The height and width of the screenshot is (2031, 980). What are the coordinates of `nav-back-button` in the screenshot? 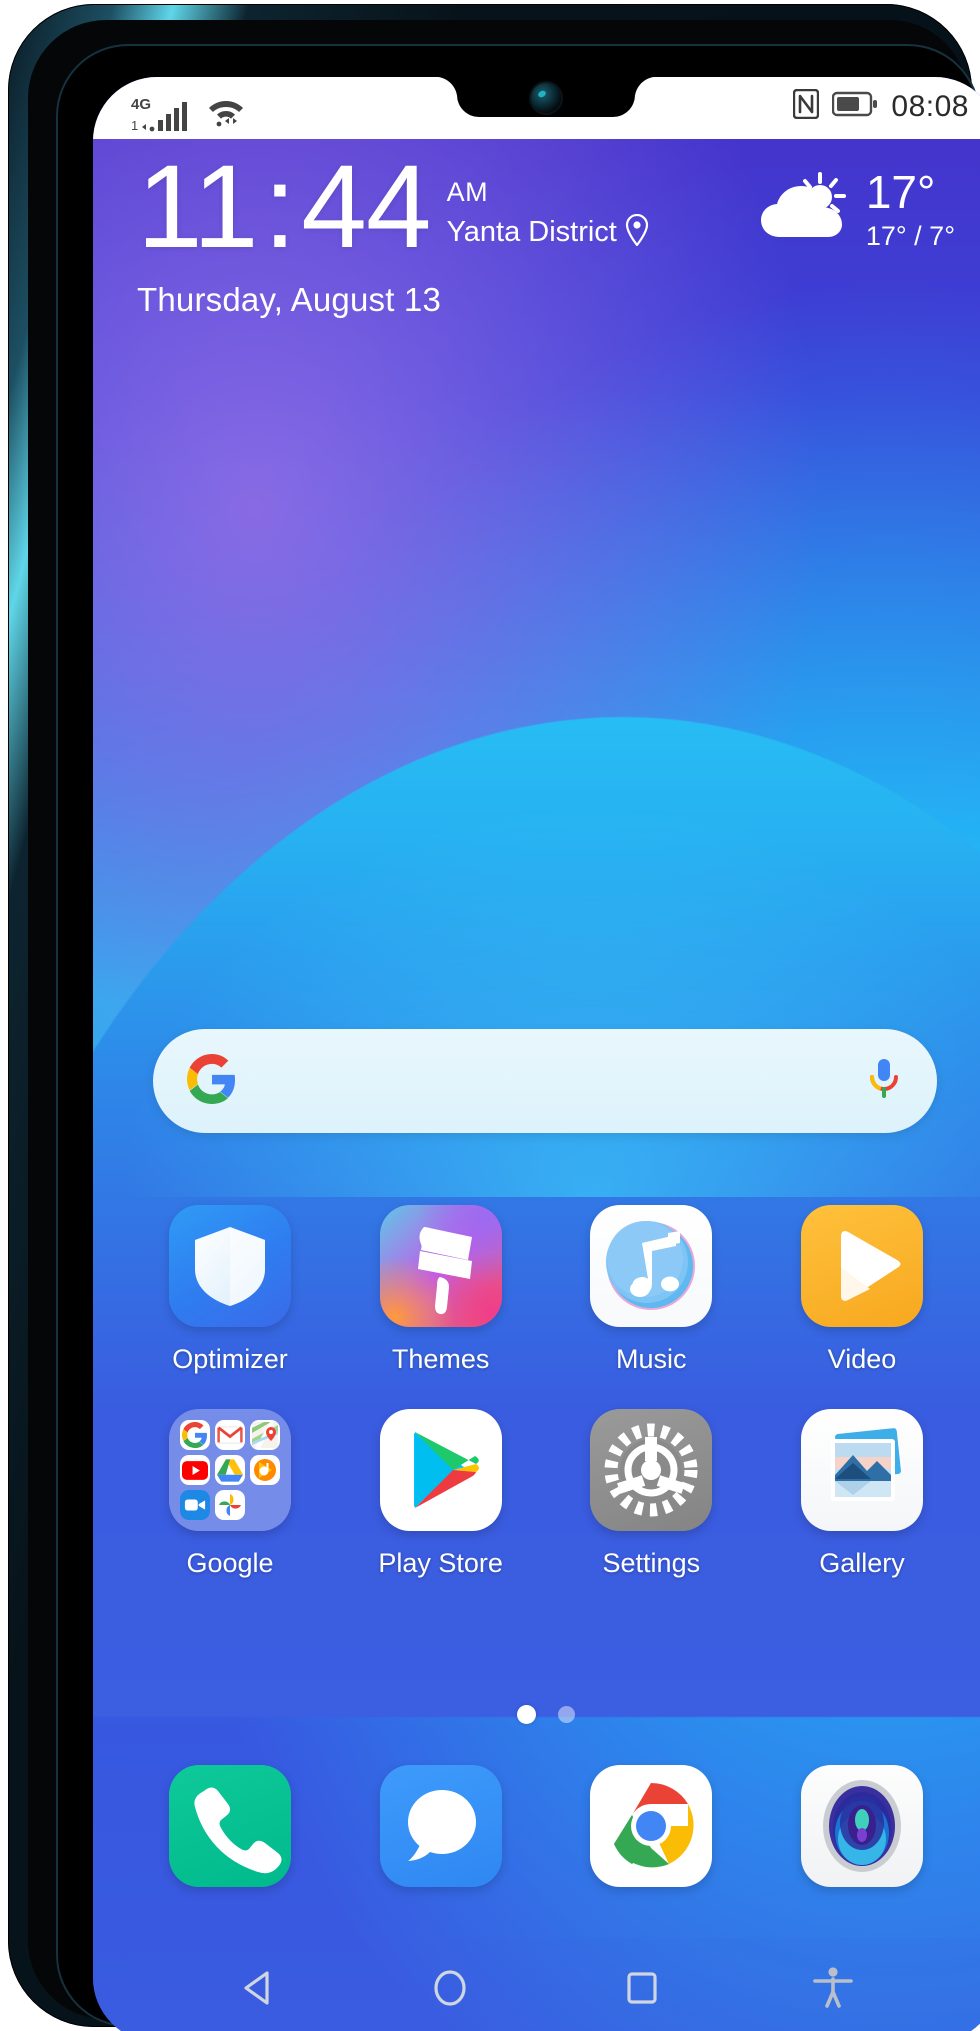 It's located at (259, 1990).